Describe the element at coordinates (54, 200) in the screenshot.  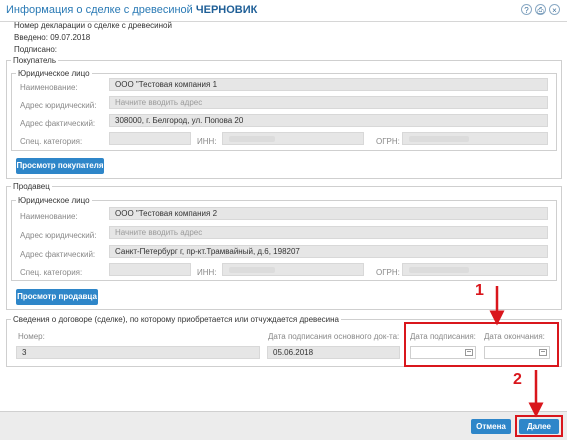
I see `seller-legal-entity-legend: Юридическое лицо` at that location.